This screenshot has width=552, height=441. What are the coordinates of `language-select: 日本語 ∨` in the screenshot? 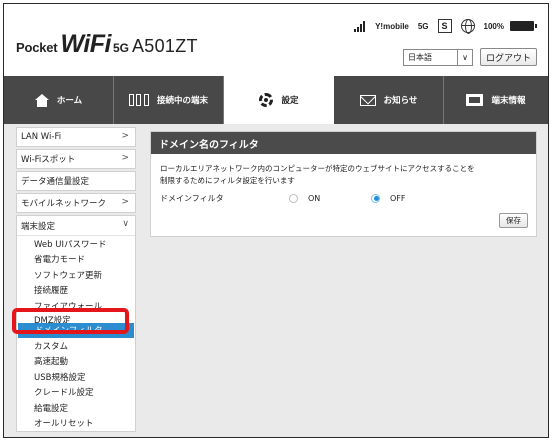 It's located at (438, 57).